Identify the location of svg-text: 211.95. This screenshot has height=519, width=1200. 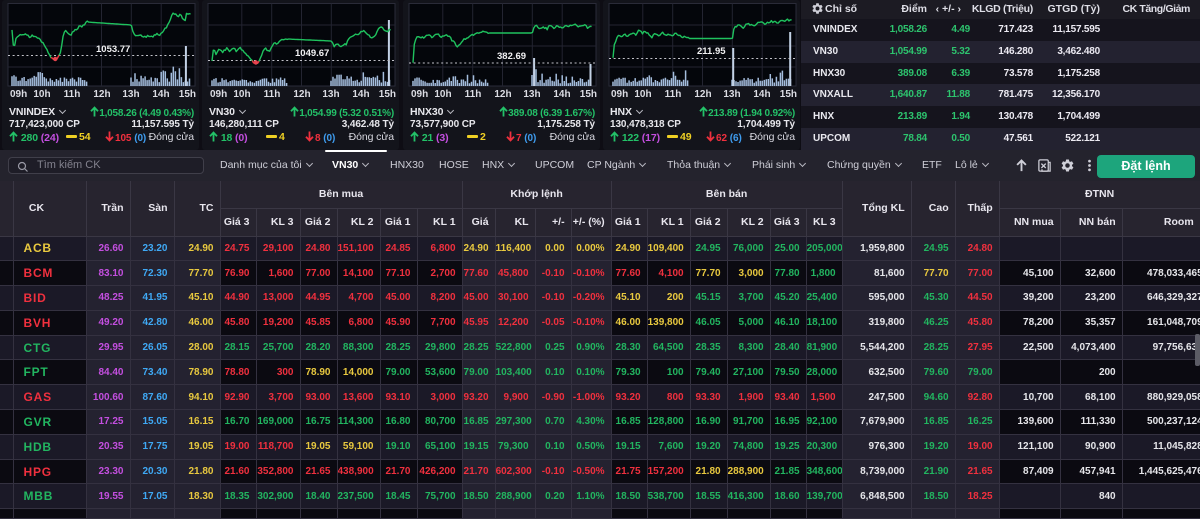
(711, 51).